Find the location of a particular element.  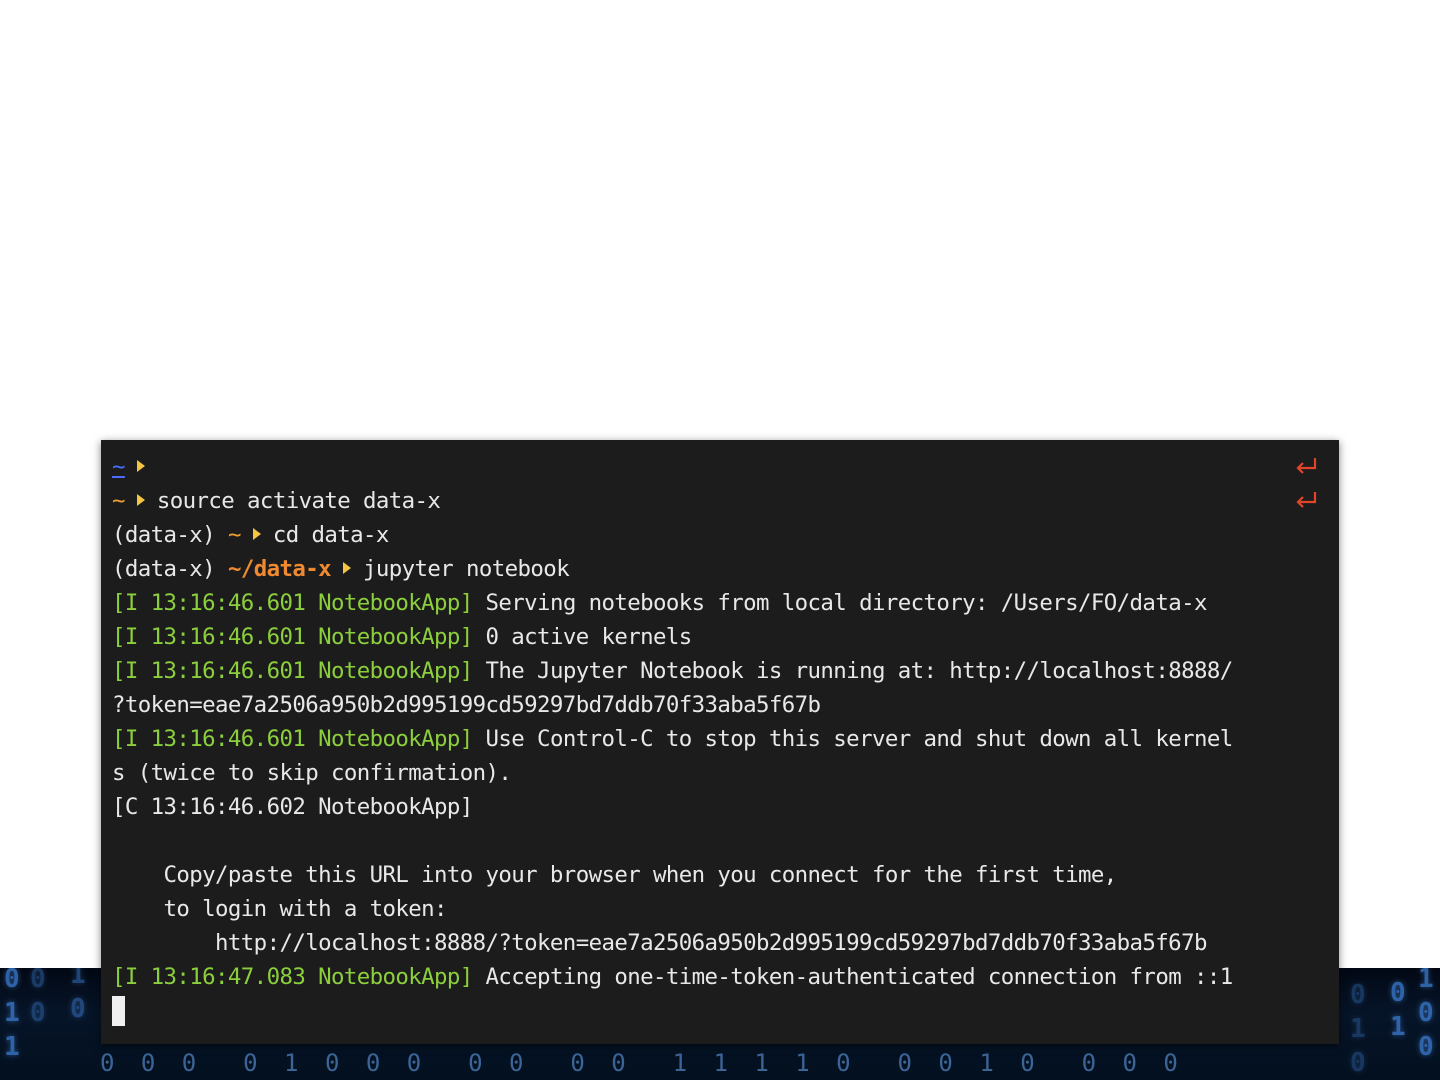

binary-column-1: 0 1 1 is located at coordinates (12, 1015).